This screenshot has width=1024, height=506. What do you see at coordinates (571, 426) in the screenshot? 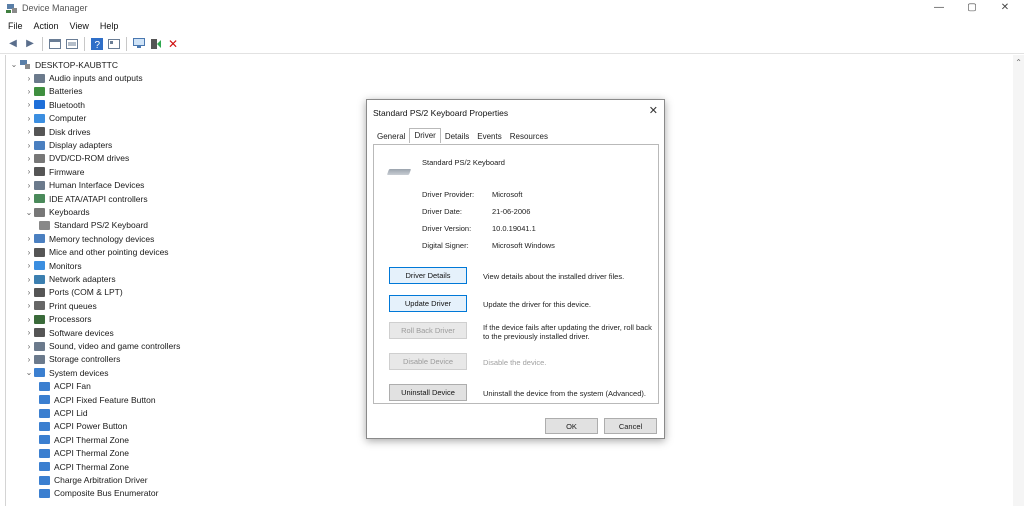
I see `ok-button: OK` at bounding box center [571, 426].